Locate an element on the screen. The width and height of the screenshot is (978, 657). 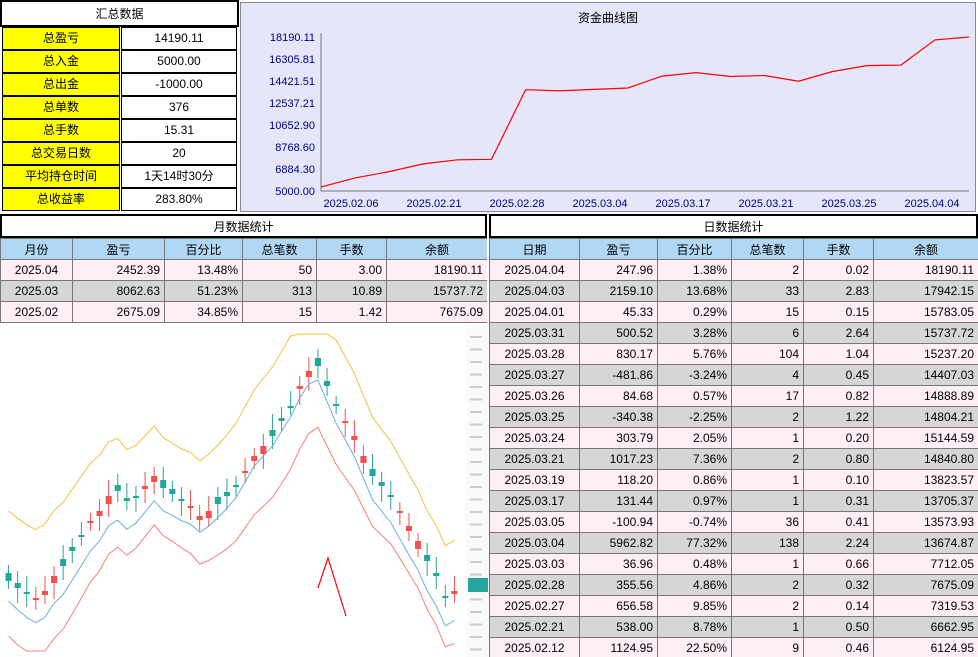
summary-value: 376 is located at coordinates (179, 107).